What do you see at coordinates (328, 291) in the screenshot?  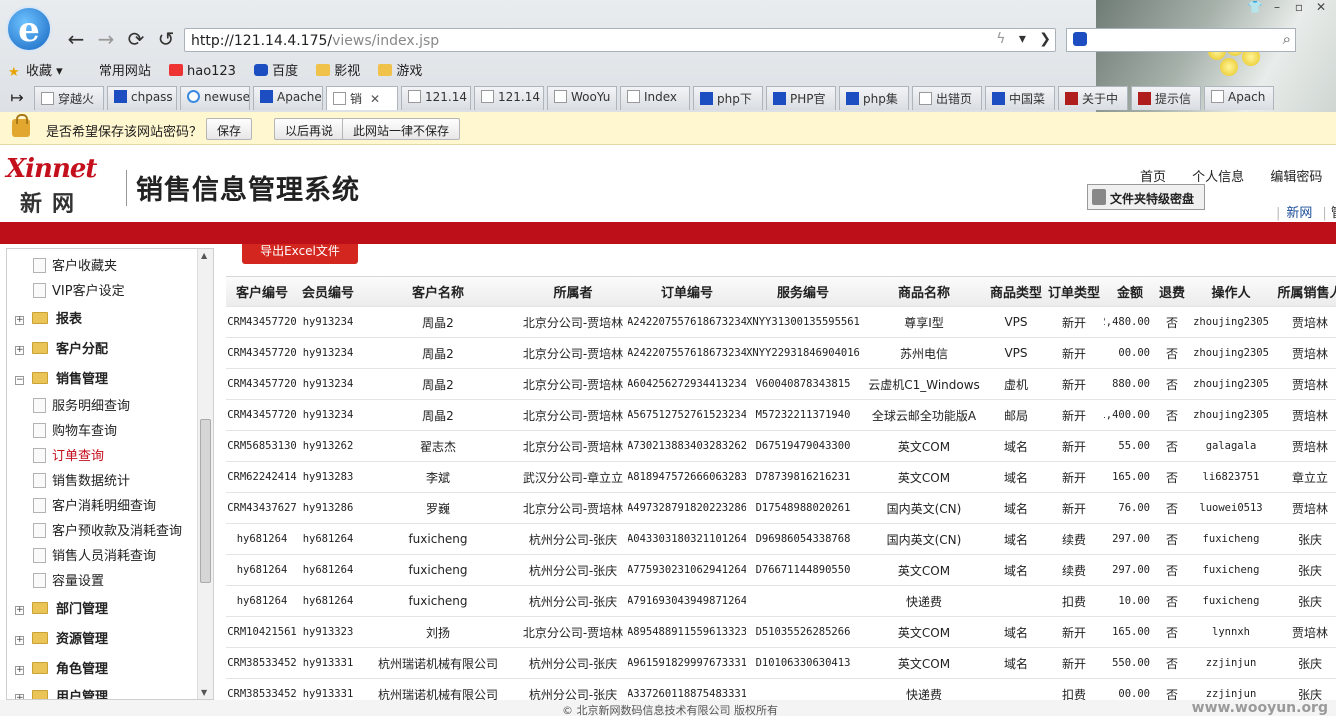 I see `column-header: 会员编号` at bounding box center [328, 291].